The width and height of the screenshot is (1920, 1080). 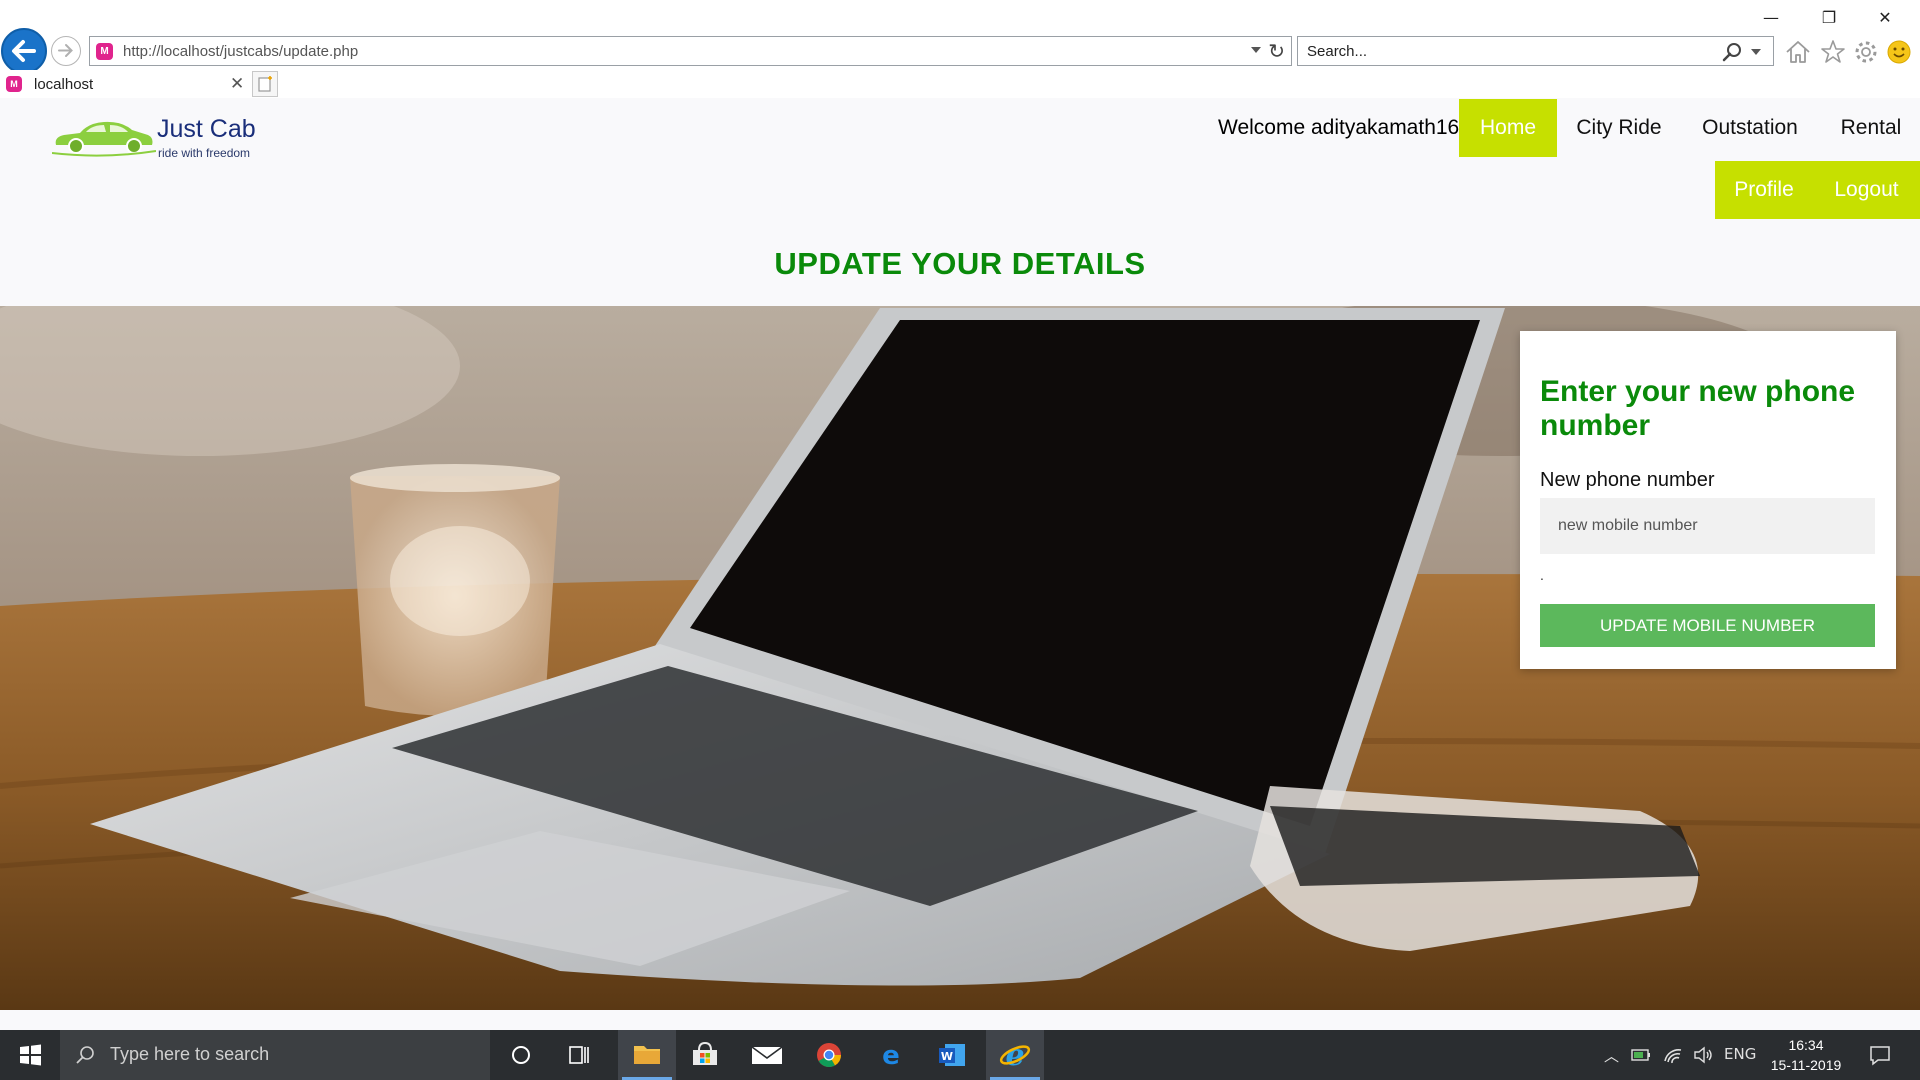 I want to click on taskbar-search-placeholder: Type here to search, so click(x=189, y=1054).